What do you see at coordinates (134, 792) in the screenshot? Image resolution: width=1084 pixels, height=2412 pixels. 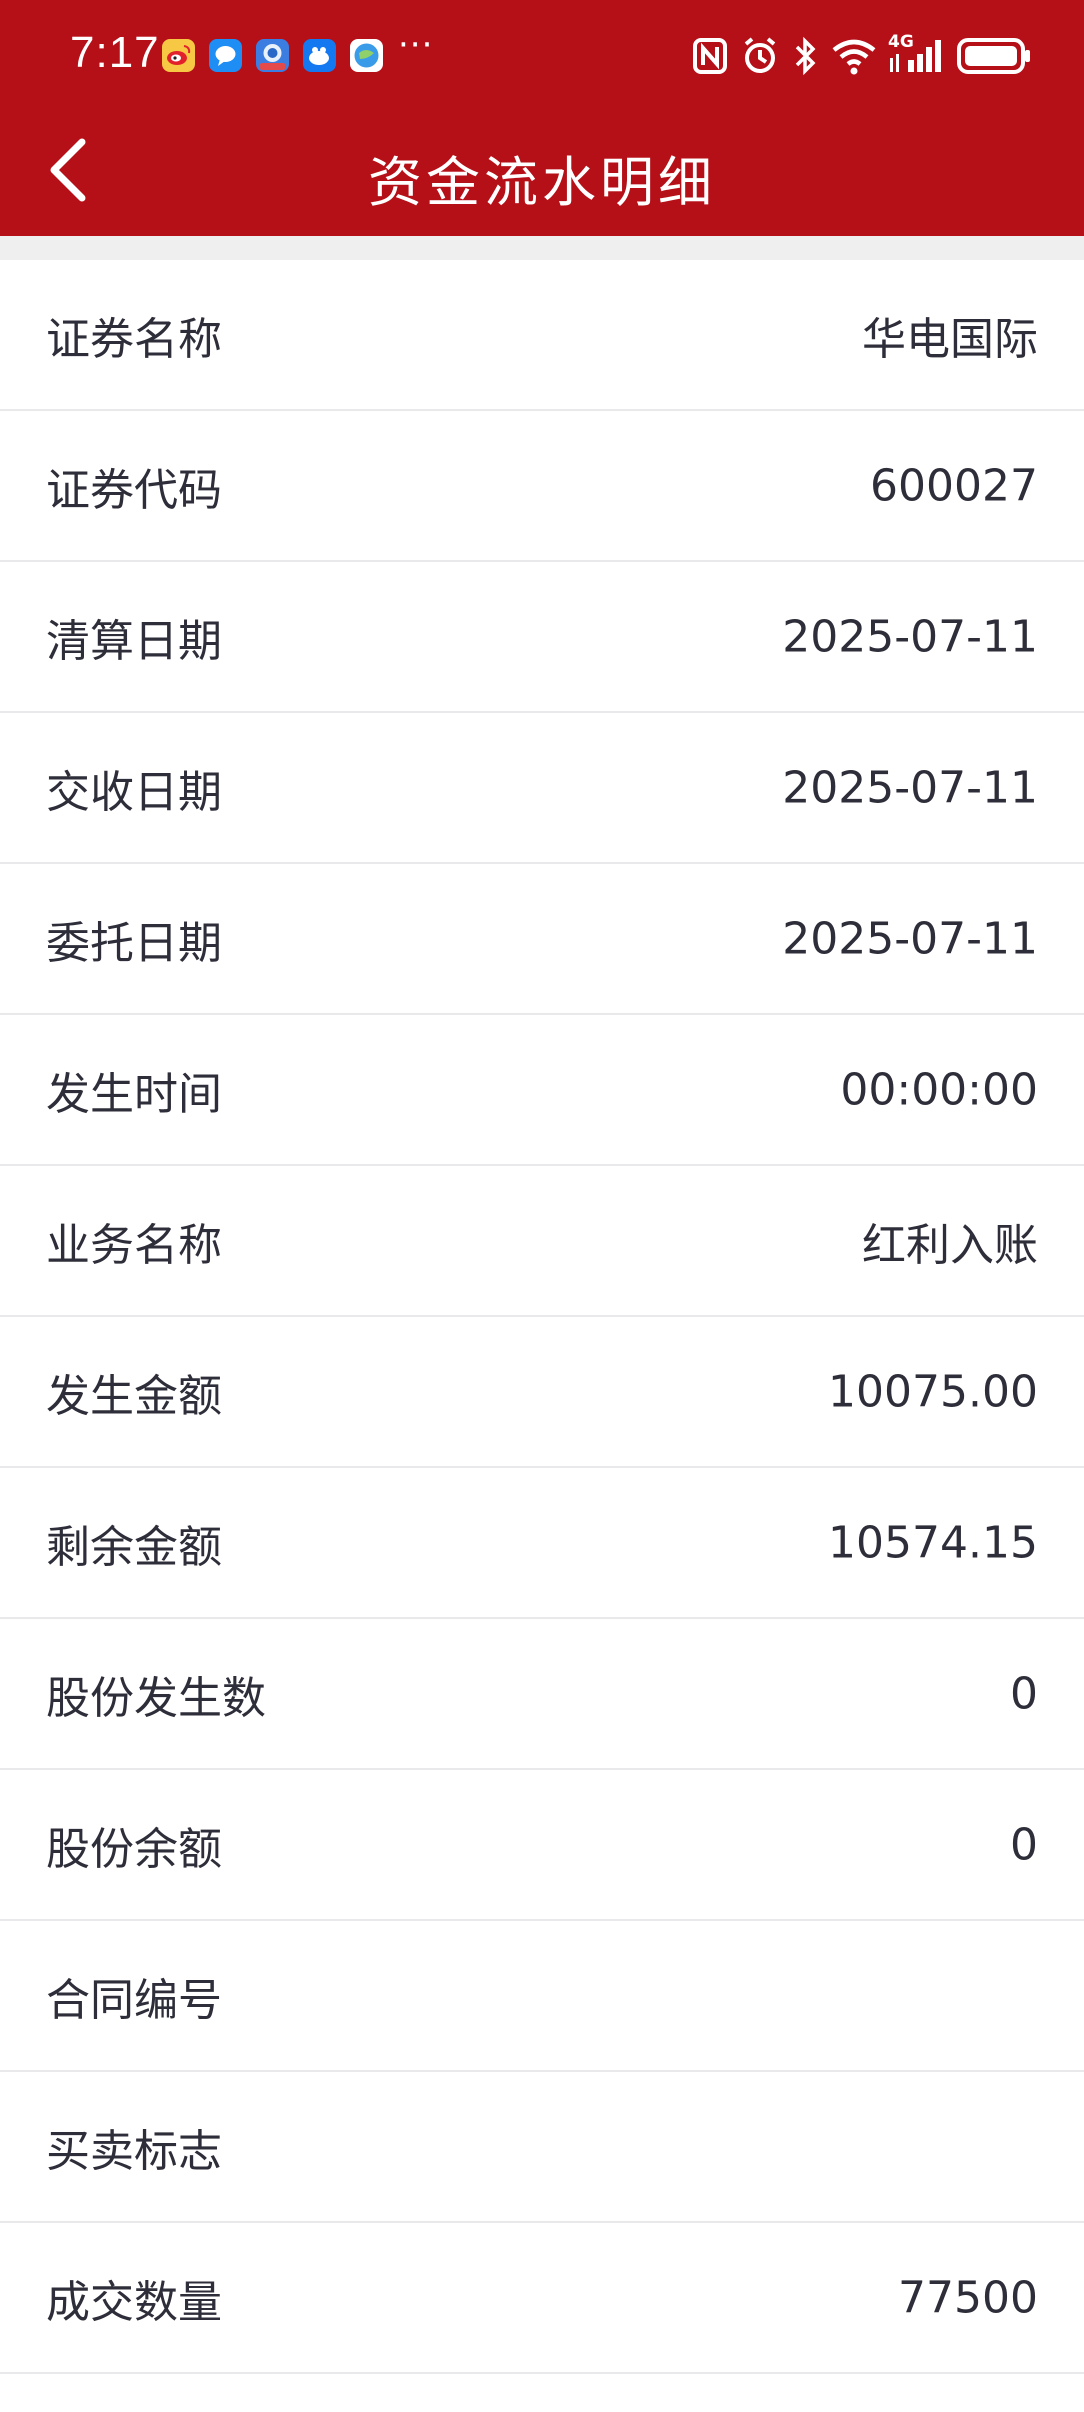 I see `detail-label: 交收日期` at bounding box center [134, 792].